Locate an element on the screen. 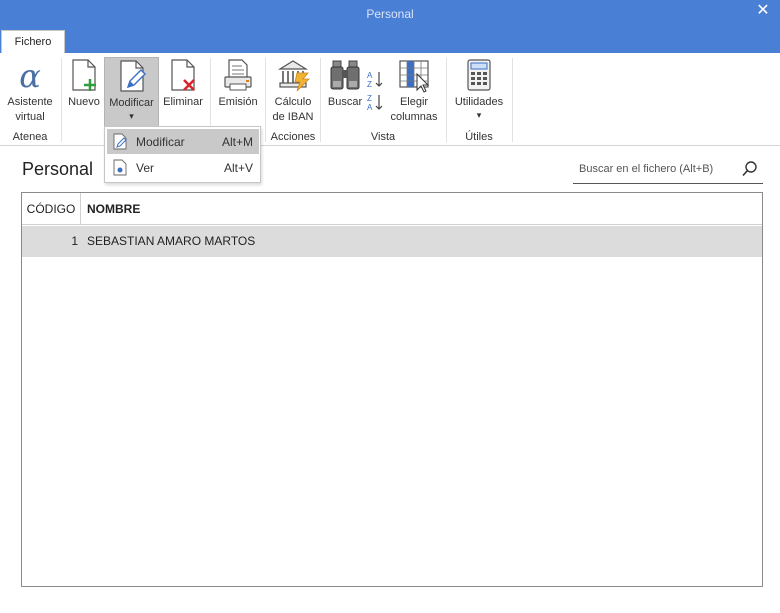 Image resolution: width=780 pixels, height=613 pixels. column-header-codigo: CÓDIGO is located at coordinates (51, 209).